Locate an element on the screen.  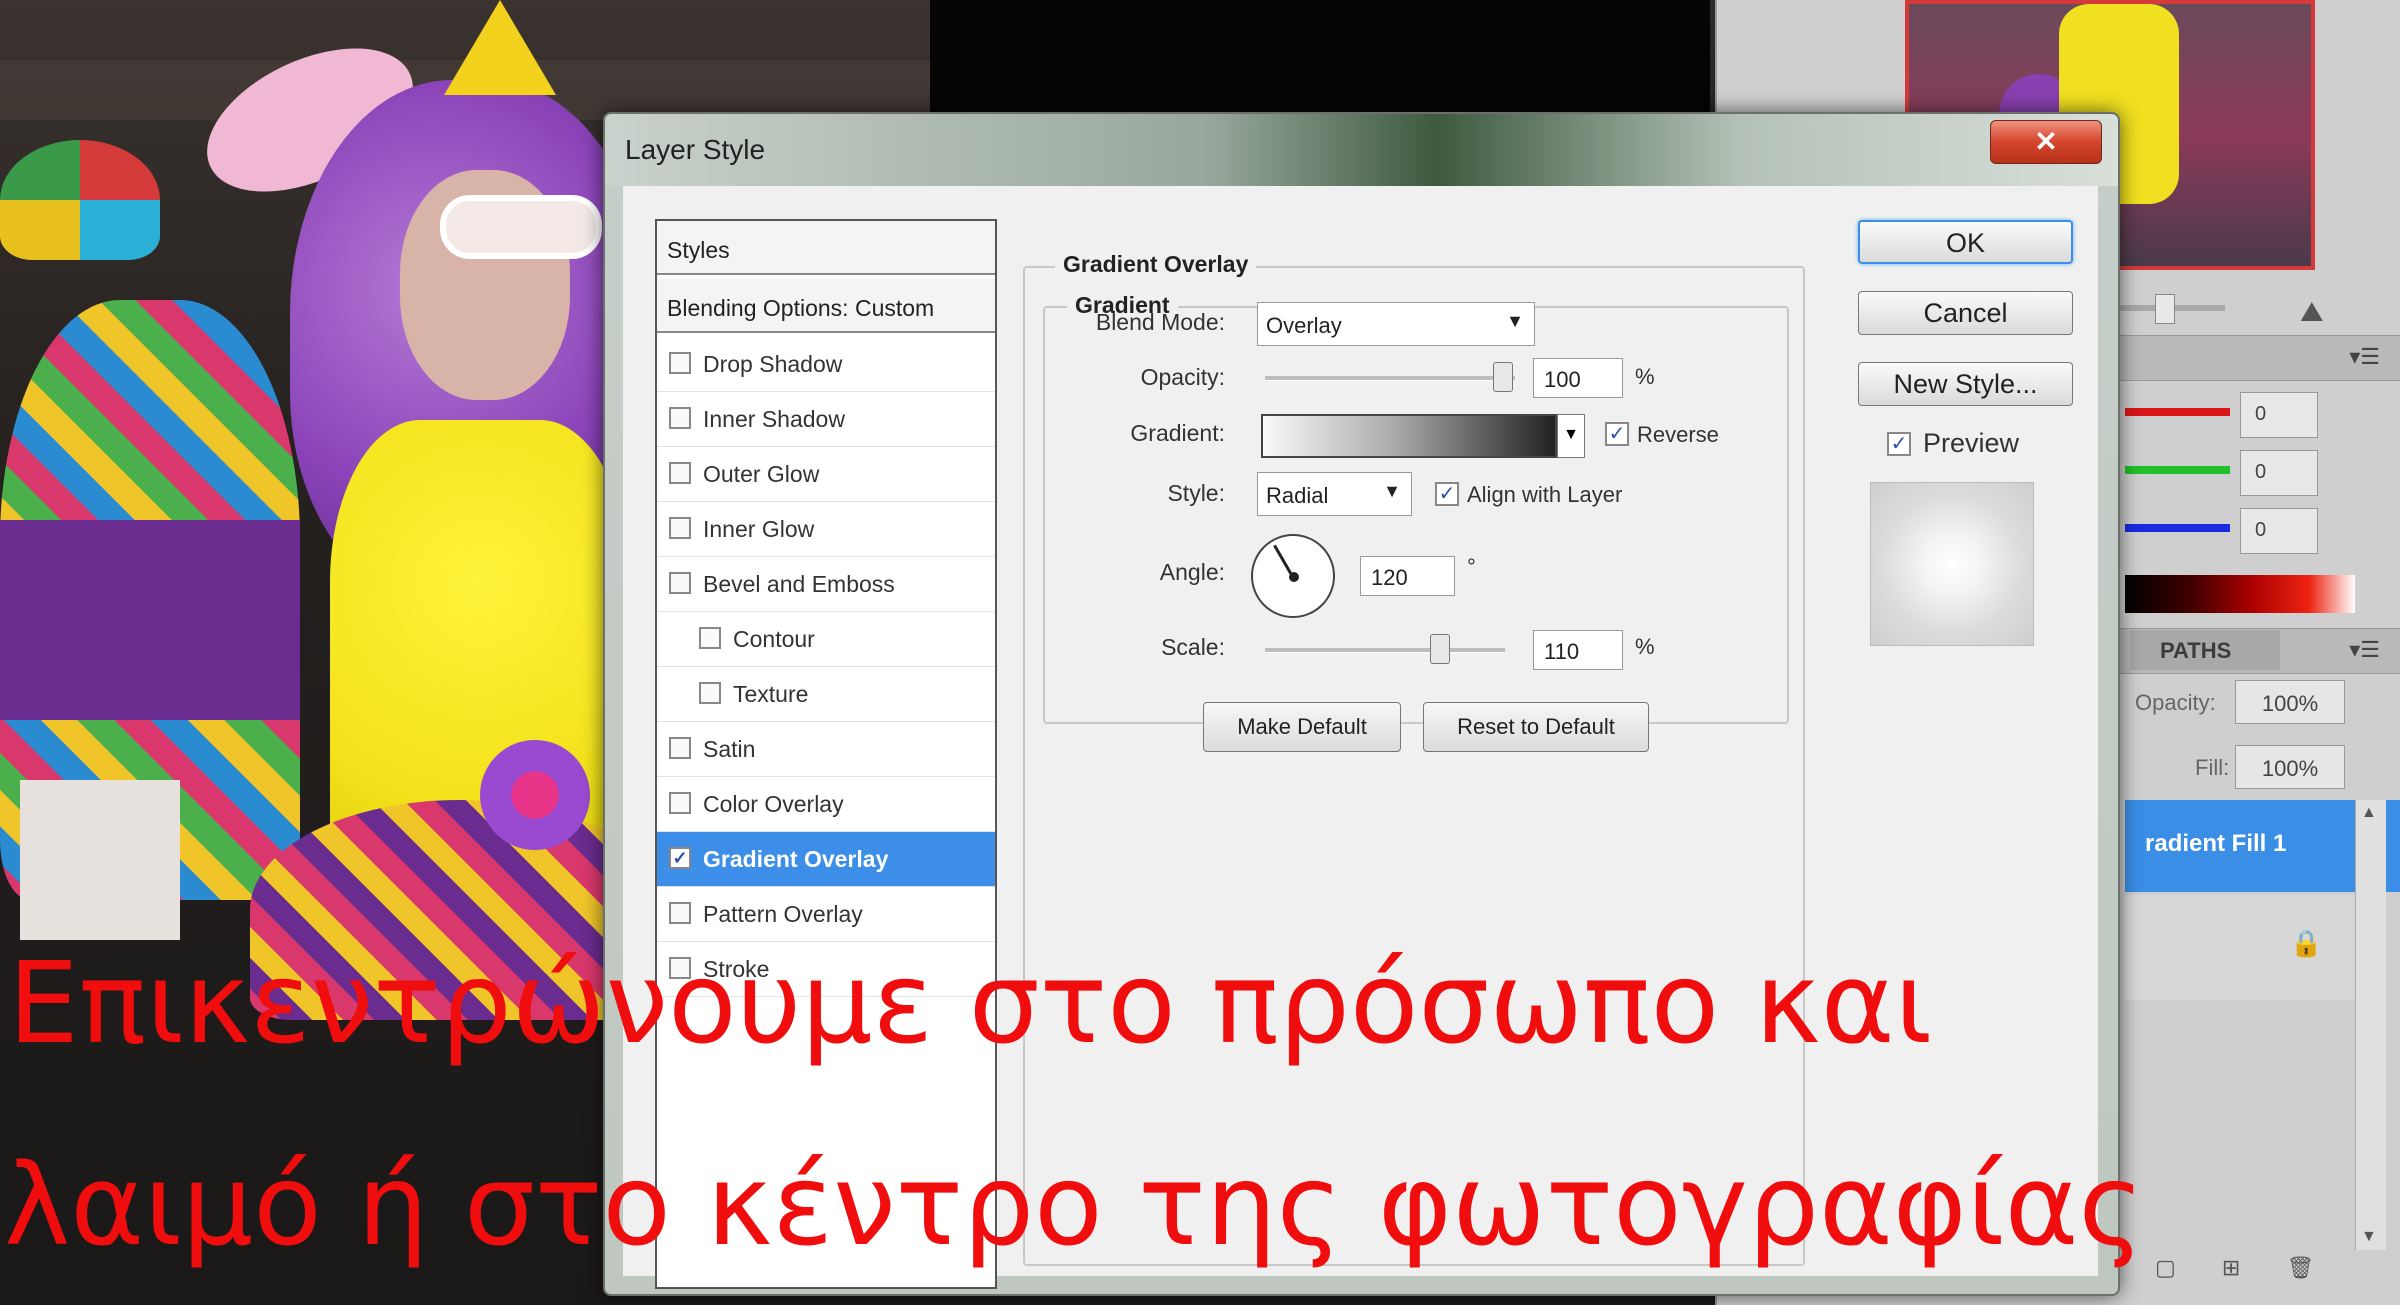
scale-unit: % is located at coordinates (1645, 646).